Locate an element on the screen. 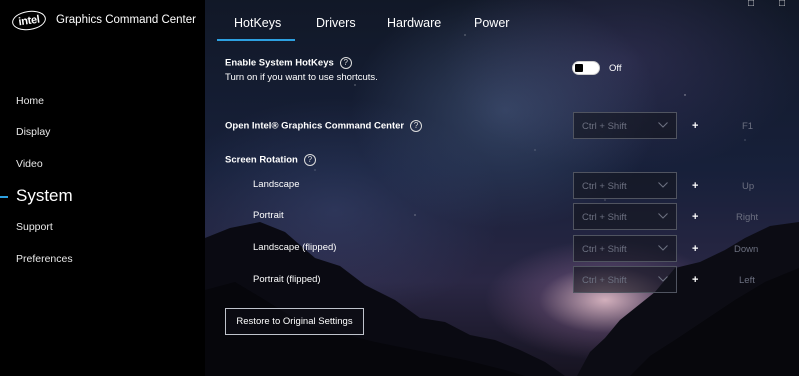 The height and width of the screenshot is (376, 799). portrait-flipped-modifier-dropdown: Ctrl + Shift is located at coordinates (625, 279).